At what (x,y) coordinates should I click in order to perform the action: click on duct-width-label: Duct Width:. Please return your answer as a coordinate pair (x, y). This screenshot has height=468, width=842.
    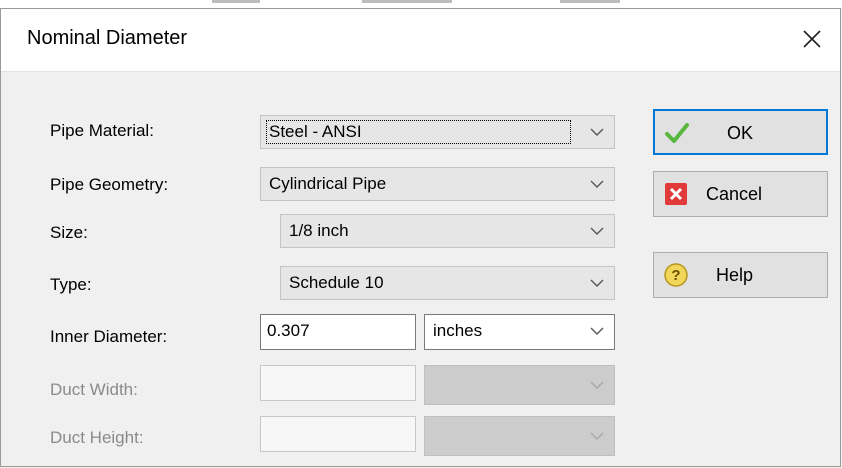
    Looking at the image, I should click on (94, 389).